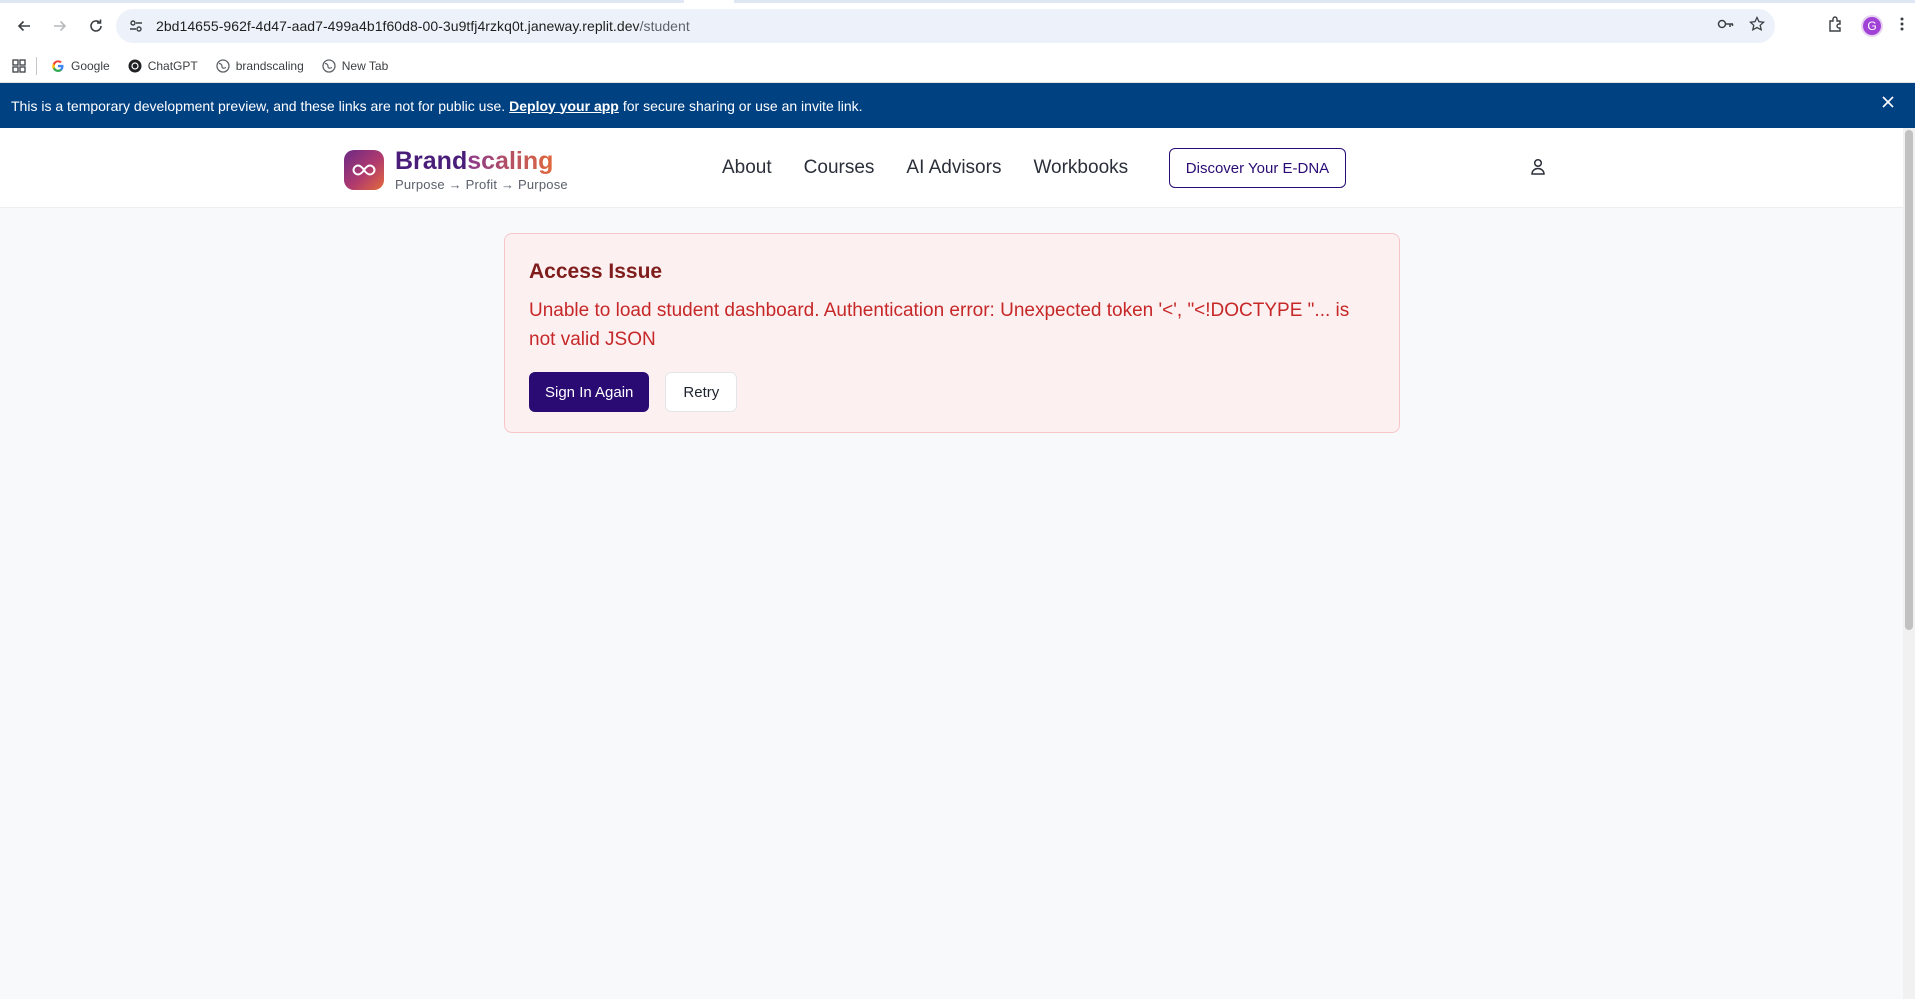 The image size is (1915, 999). Describe the element at coordinates (1726, 26) in the screenshot. I see `password-key-icon` at that location.